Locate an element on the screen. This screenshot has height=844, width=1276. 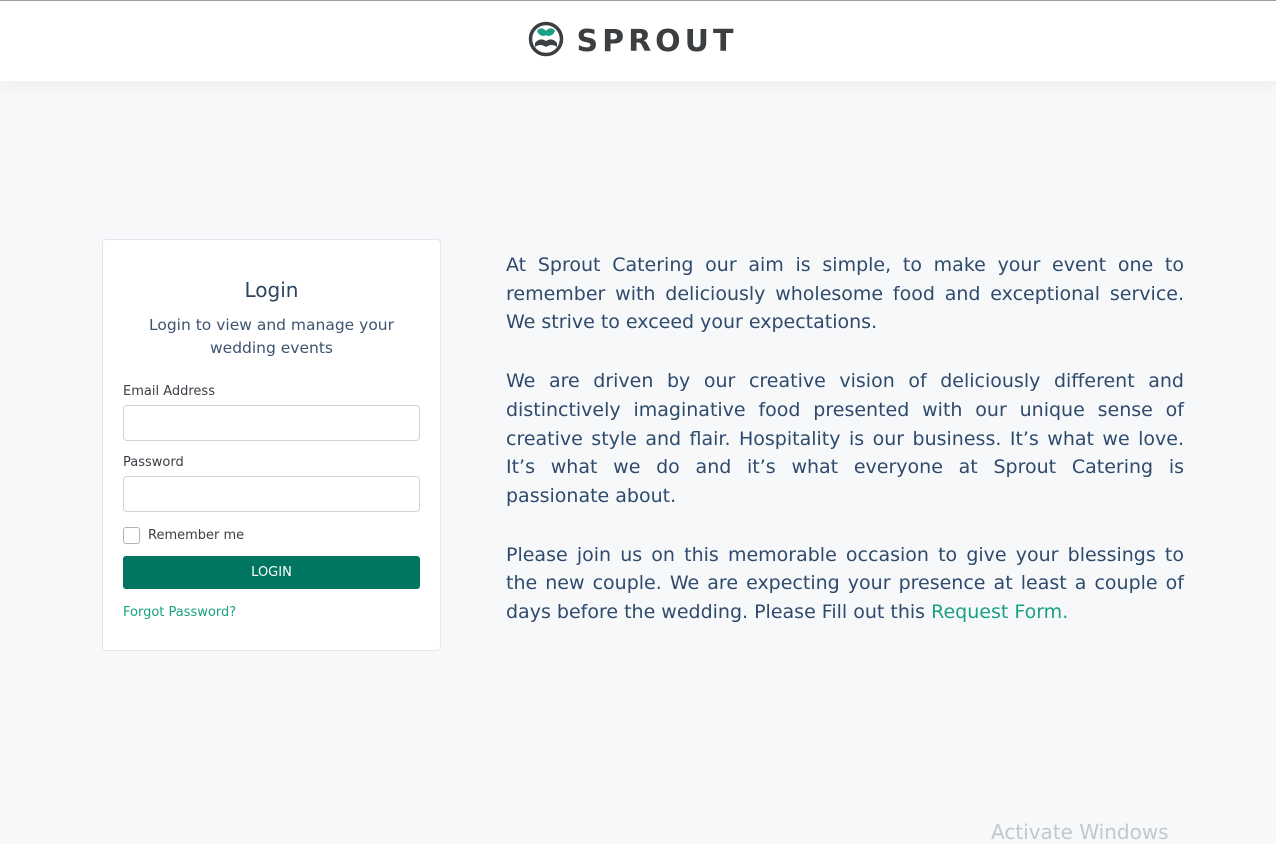
email-field is located at coordinates (271, 423).